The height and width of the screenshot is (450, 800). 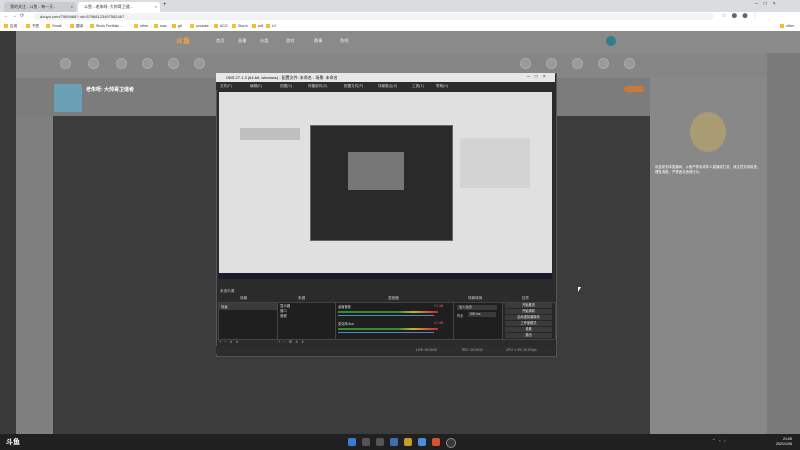 What do you see at coordinates (242, 41) in the screenshot?
I see `nav-item: 直播` at bounding box center [242, 41].